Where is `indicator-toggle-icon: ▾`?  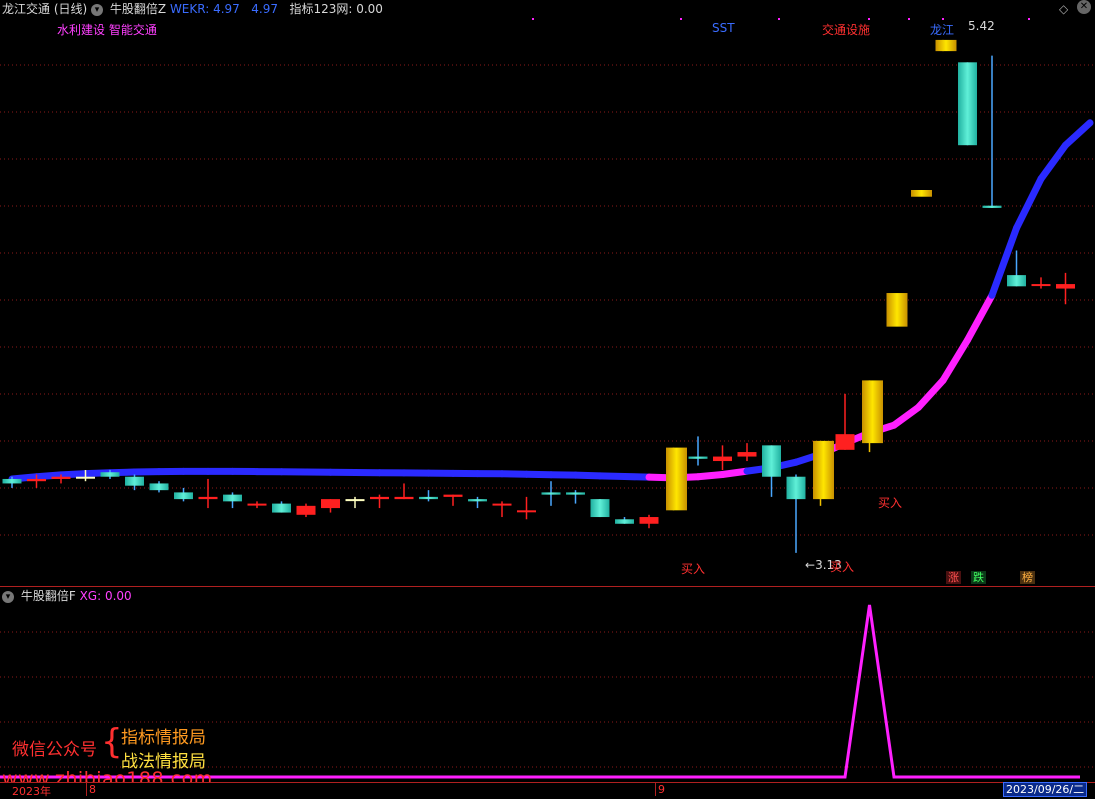 indicator-toggle-icon: ▾ is located at coordinates (97, 10).